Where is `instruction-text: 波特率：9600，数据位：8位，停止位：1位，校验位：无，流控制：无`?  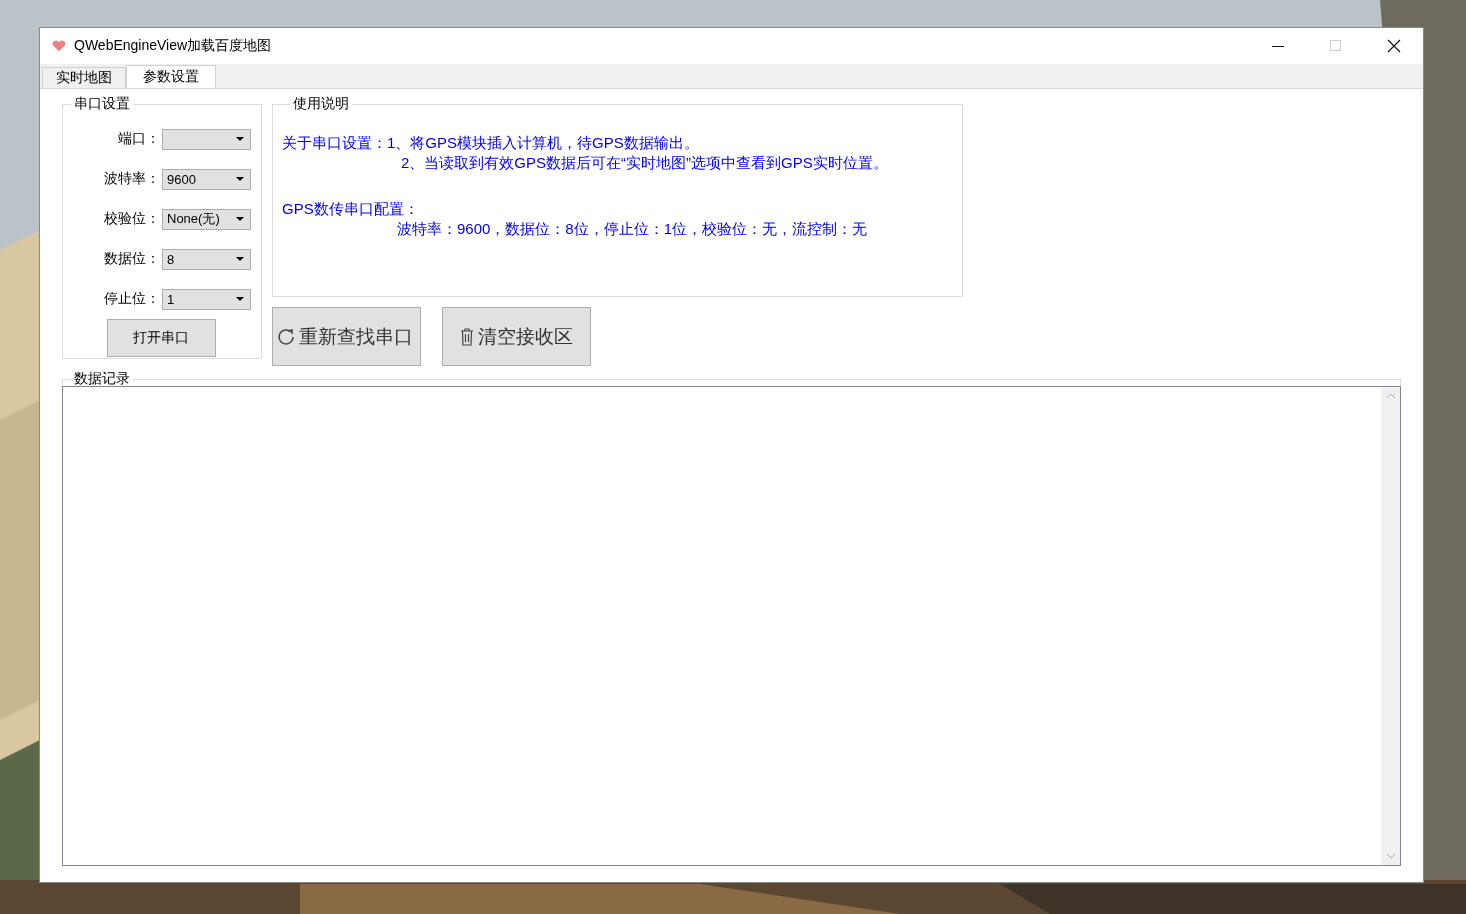
instruction-text: 波特率：9600，数据位：8位，停止位：1位，校验位：无，流控制：无 is located at coordinates (632, 228).